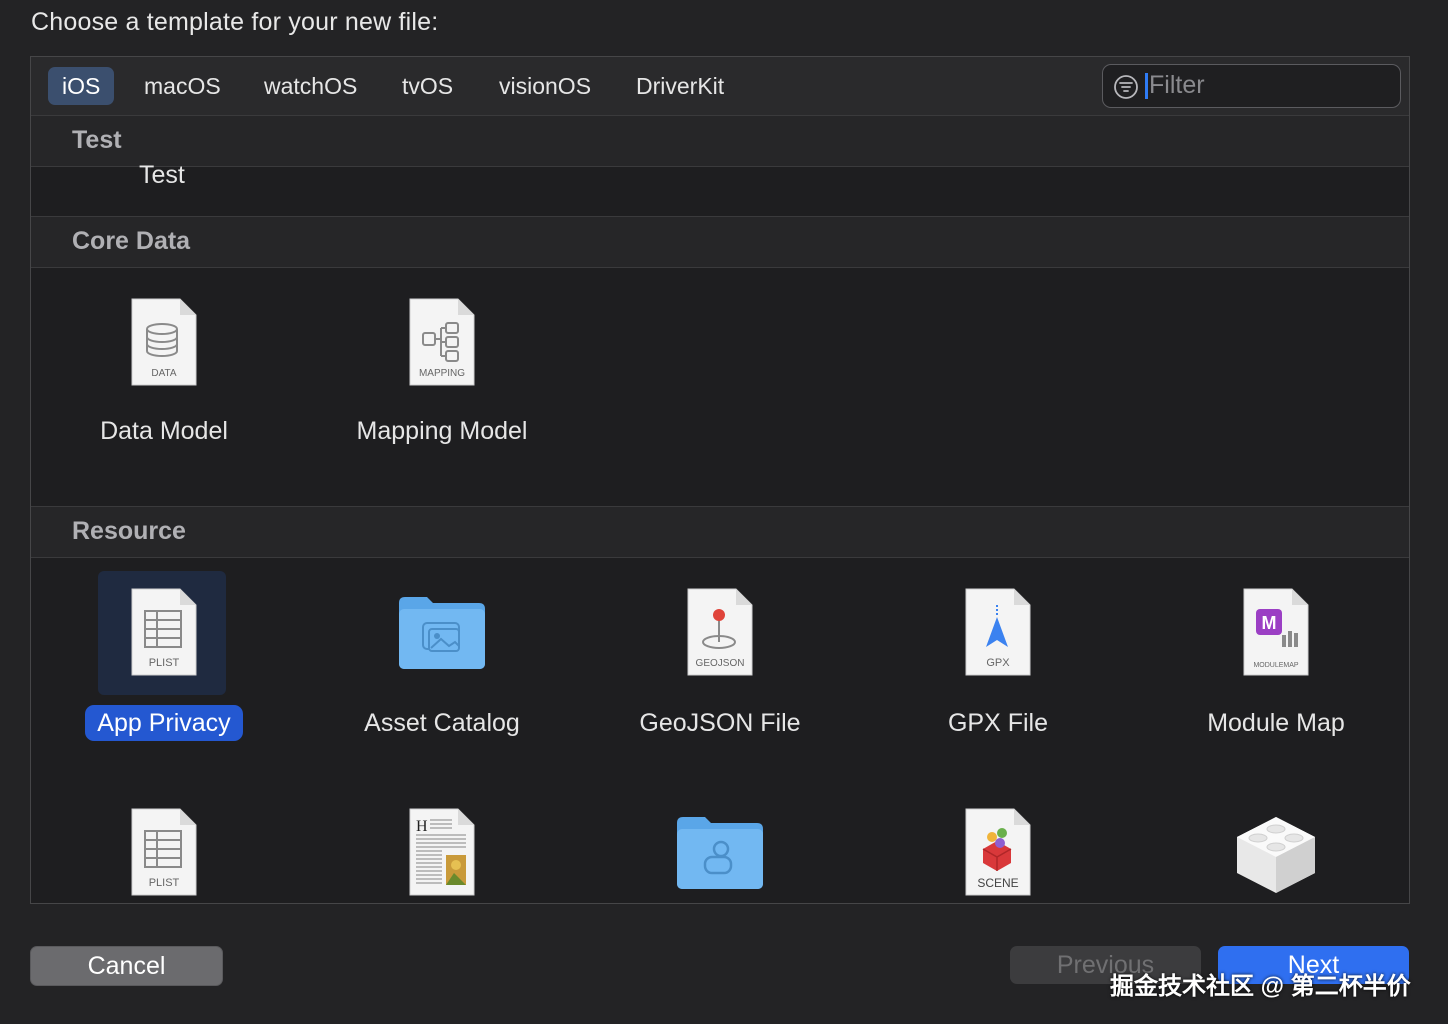  Describe the element at coordinates (442, 342) in the screenshot. I see `mapping-document-icon: MAPPING` at that location.